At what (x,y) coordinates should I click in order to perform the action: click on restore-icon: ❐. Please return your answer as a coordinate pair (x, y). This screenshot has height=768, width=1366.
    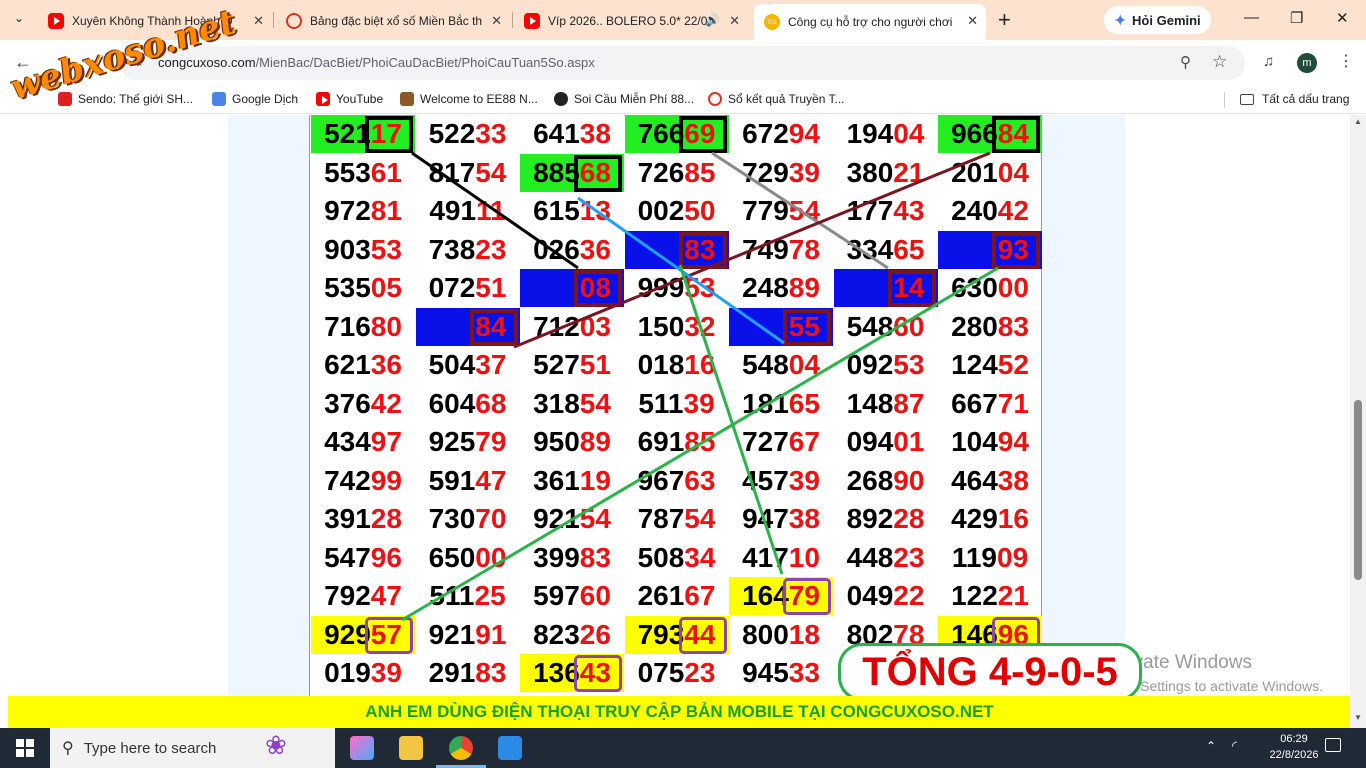
    Looking at the image, I should click on (1296, 18).